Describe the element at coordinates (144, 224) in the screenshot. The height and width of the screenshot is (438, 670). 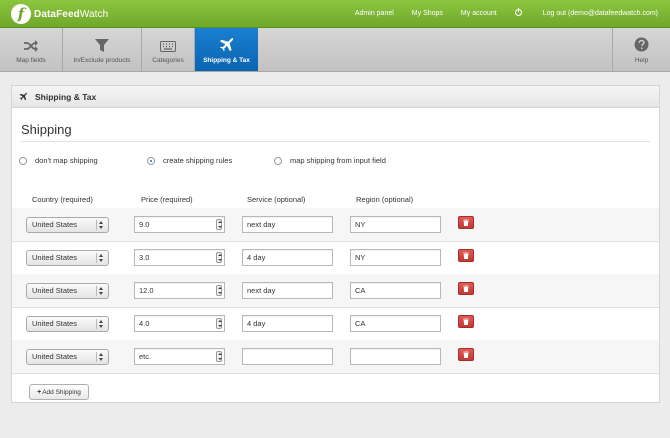
I see `price-value: 9.0` at that location.